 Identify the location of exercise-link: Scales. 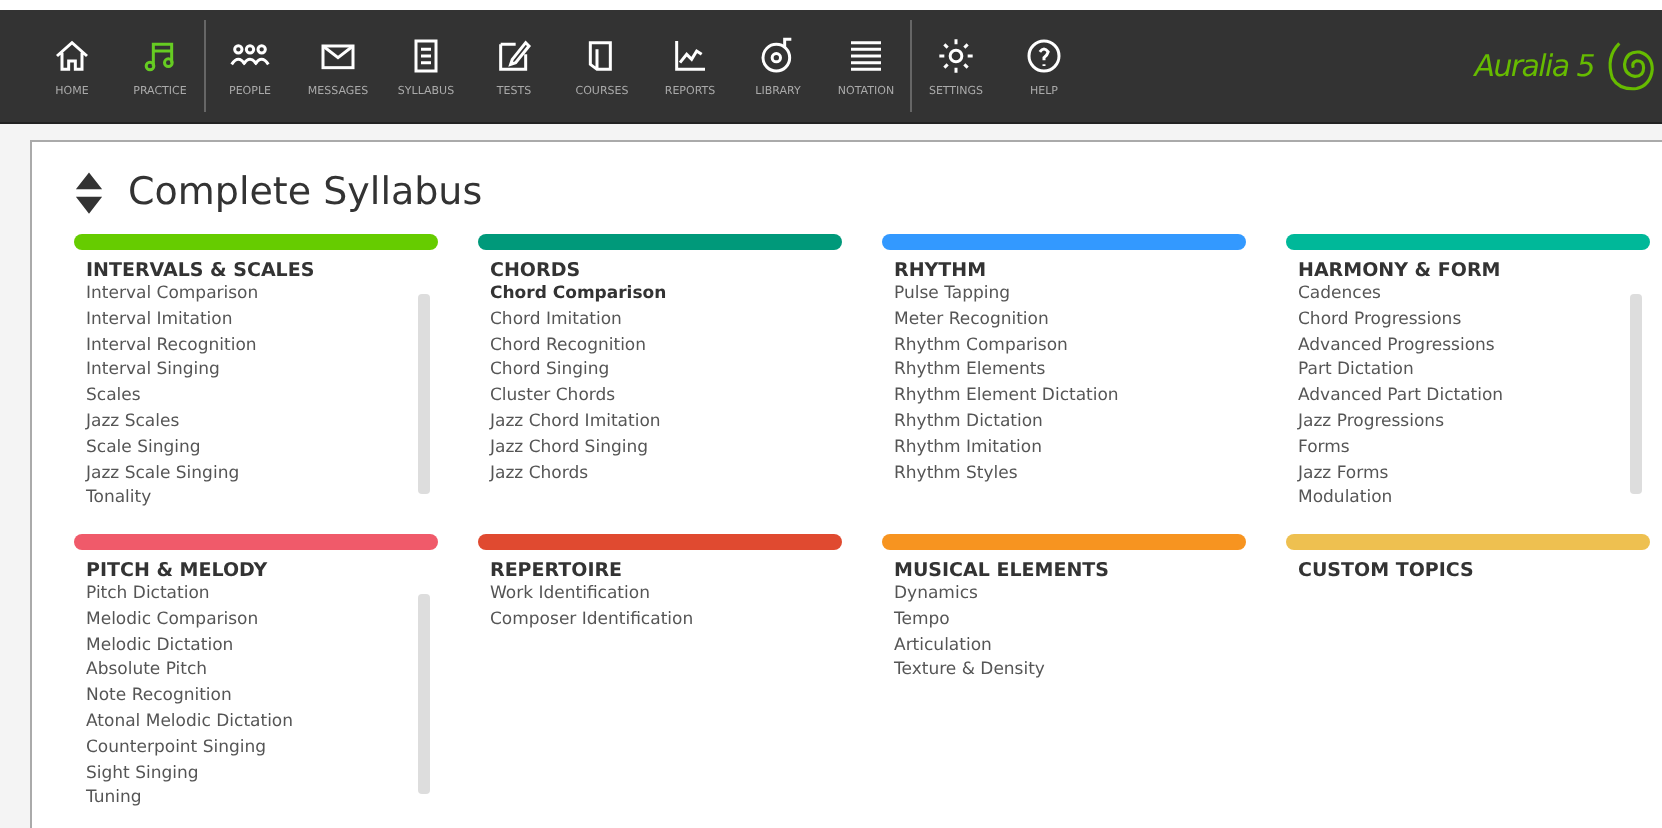
(252, 397).